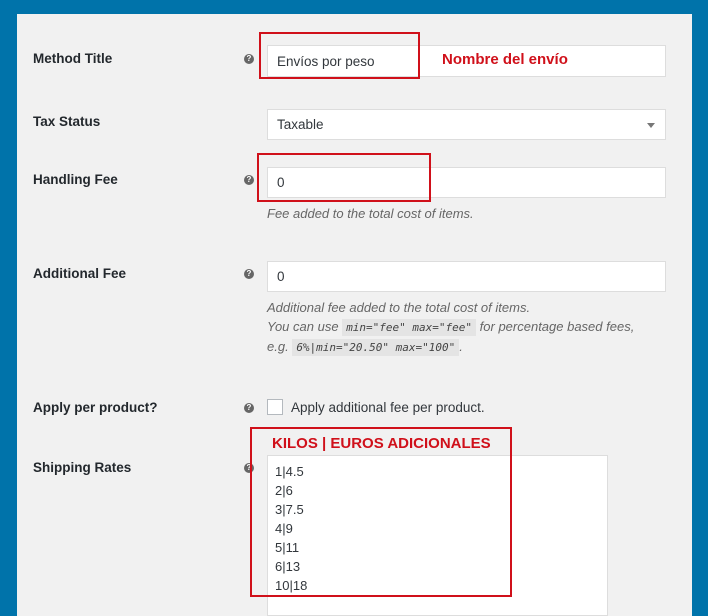 This screenshot has width=708, height=616. Describe the element at coordinates (95, 407) in the screenshot. I see `apply-per-product-label: Apply per product?` at that location.